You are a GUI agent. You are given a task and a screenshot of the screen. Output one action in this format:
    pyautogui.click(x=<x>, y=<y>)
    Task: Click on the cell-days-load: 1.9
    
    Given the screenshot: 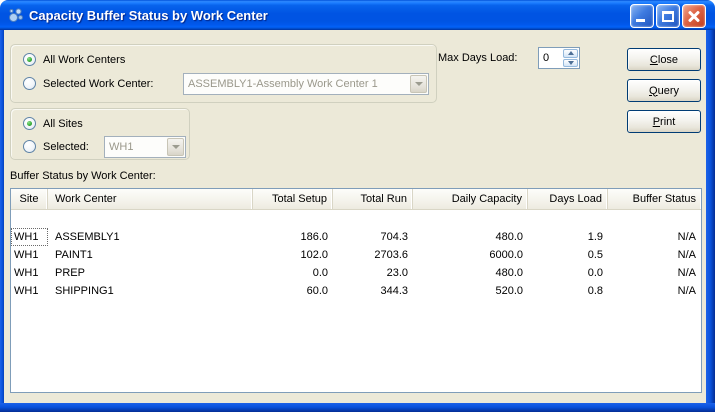 What is the action you would take?
    pyautogui.click(x=568, y=237)
    